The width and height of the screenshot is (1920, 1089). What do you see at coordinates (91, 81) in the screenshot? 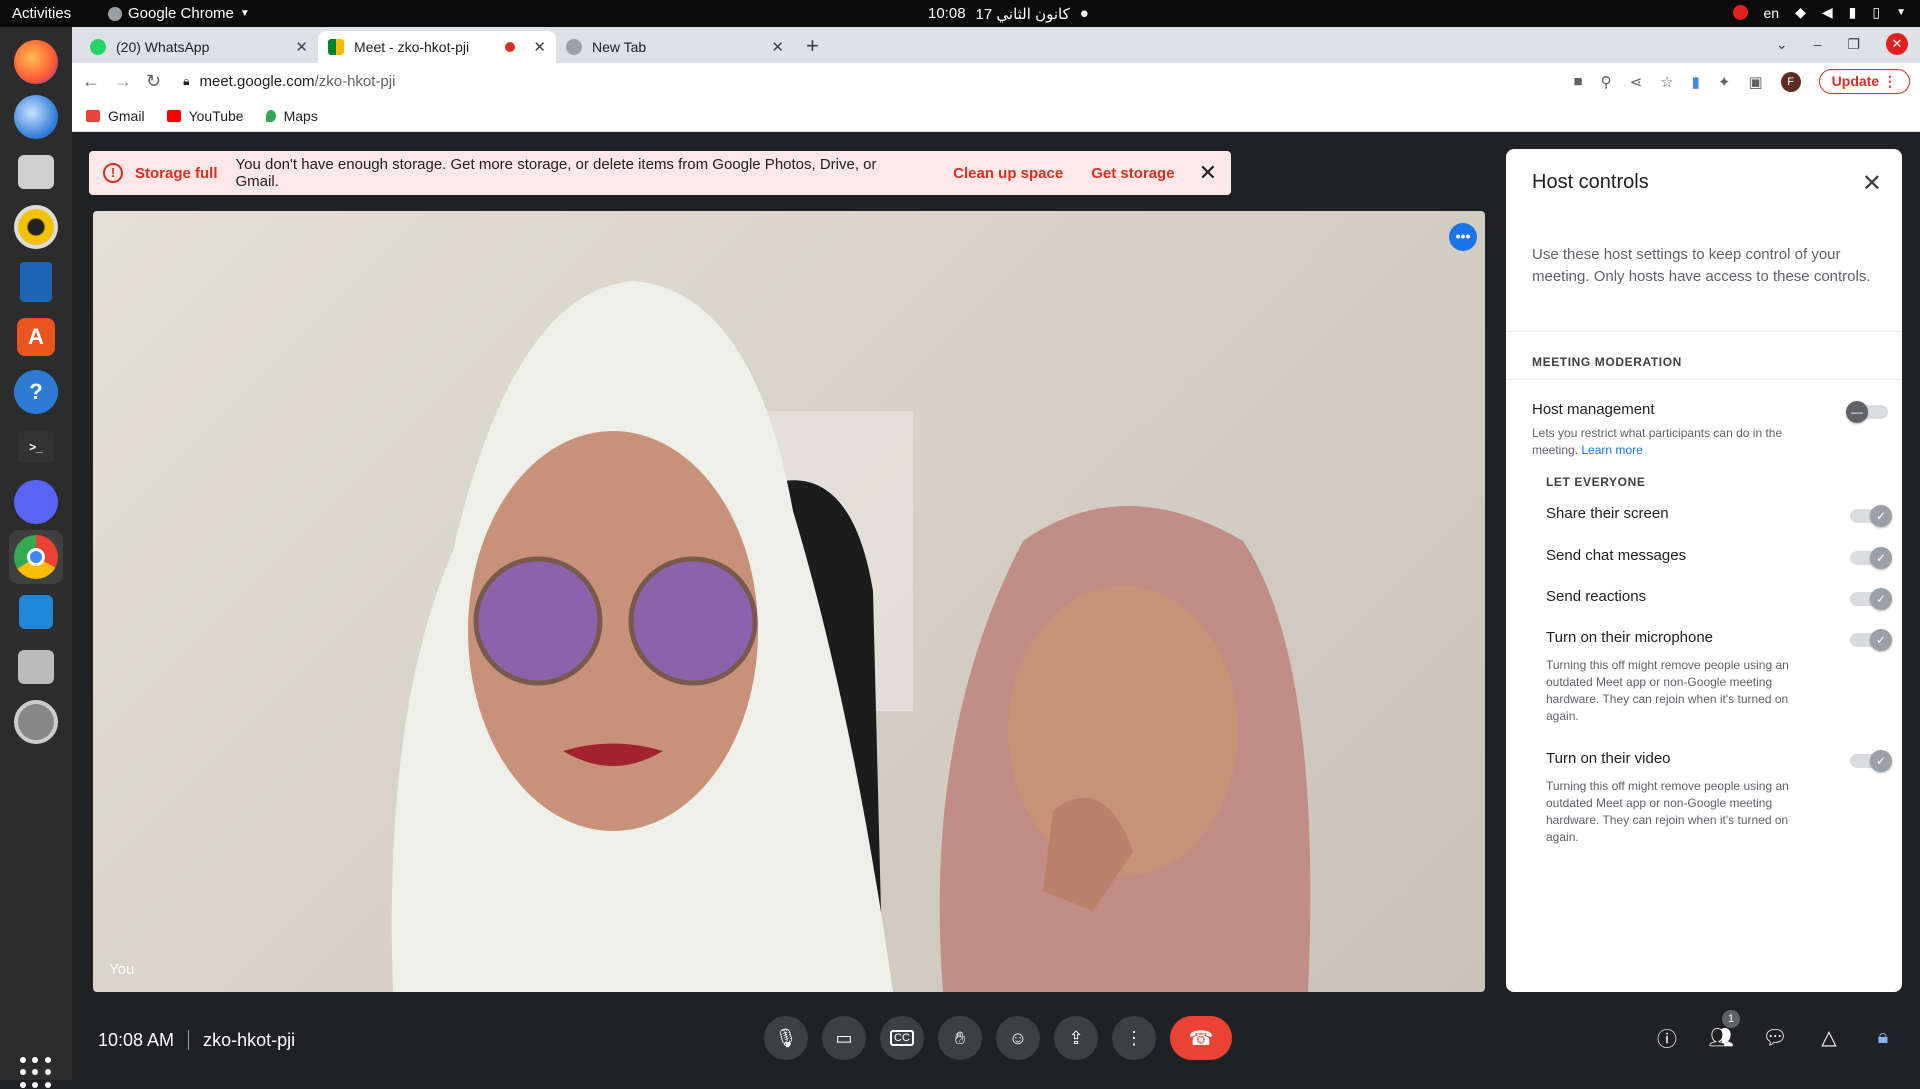
I see `back-icon: ←` at bounding box center [91, 81].